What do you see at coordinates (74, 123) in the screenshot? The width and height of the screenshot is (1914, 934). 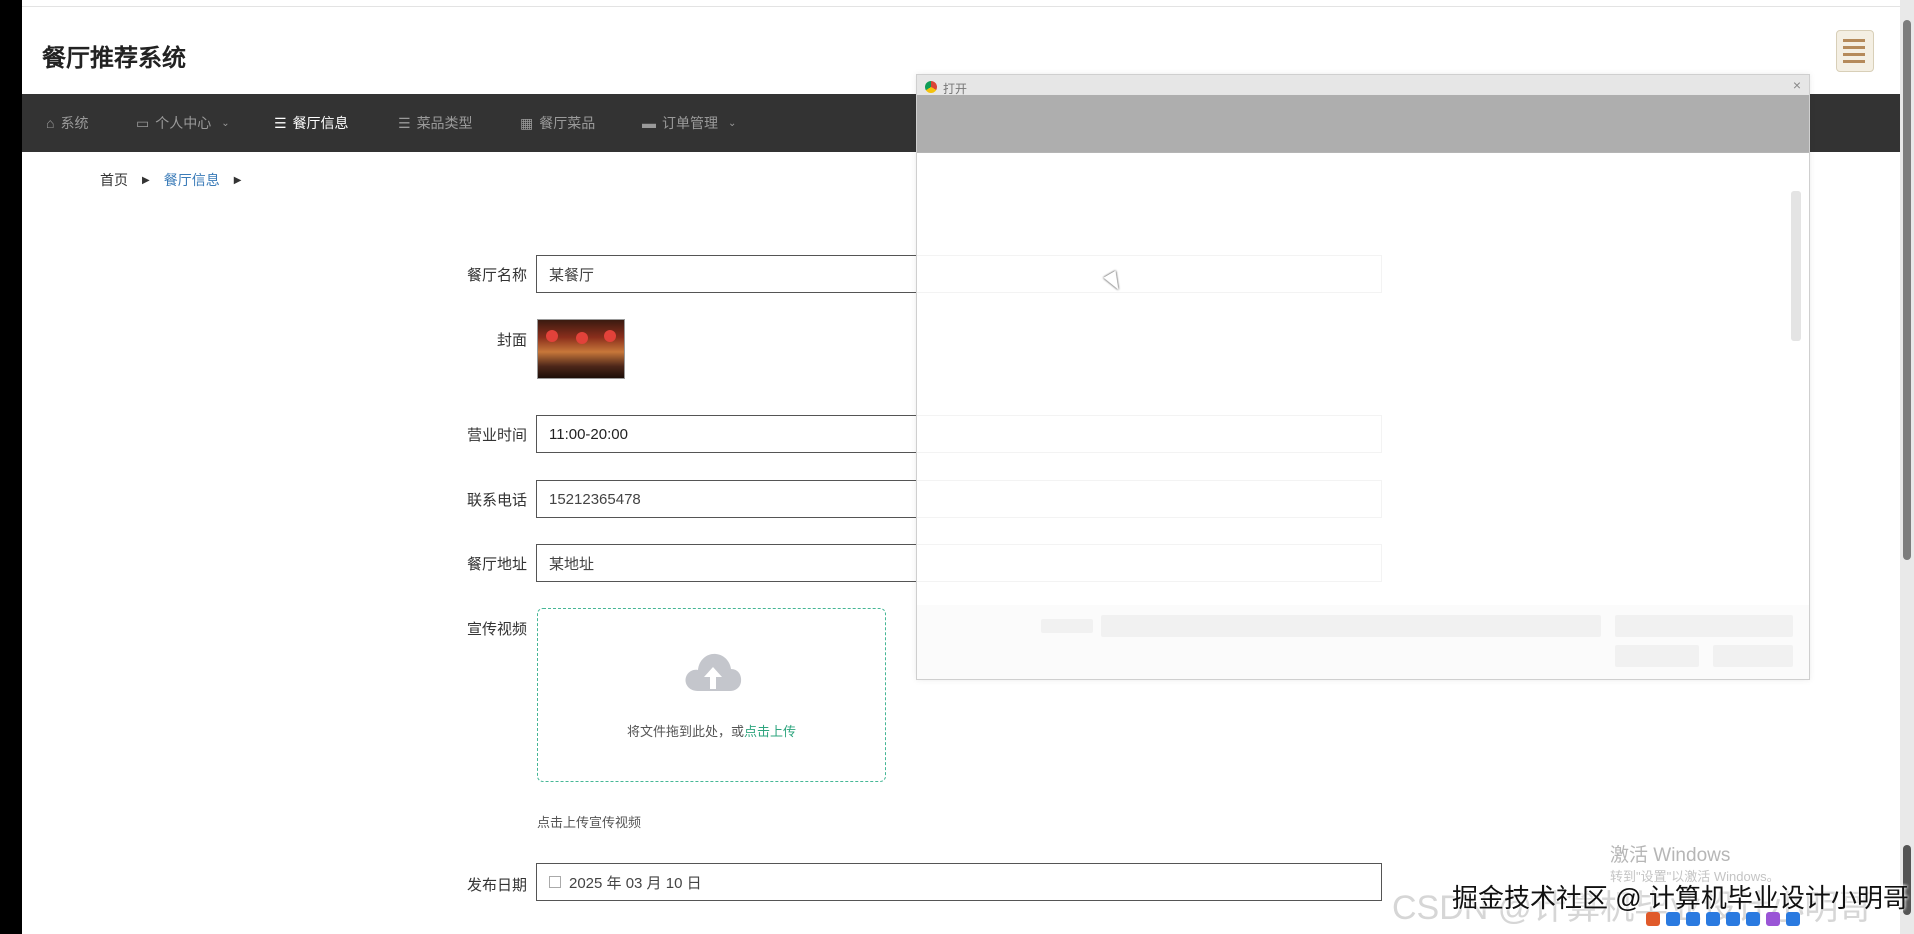 I see `nav-label: 系统` at bounding box center [74, 123].